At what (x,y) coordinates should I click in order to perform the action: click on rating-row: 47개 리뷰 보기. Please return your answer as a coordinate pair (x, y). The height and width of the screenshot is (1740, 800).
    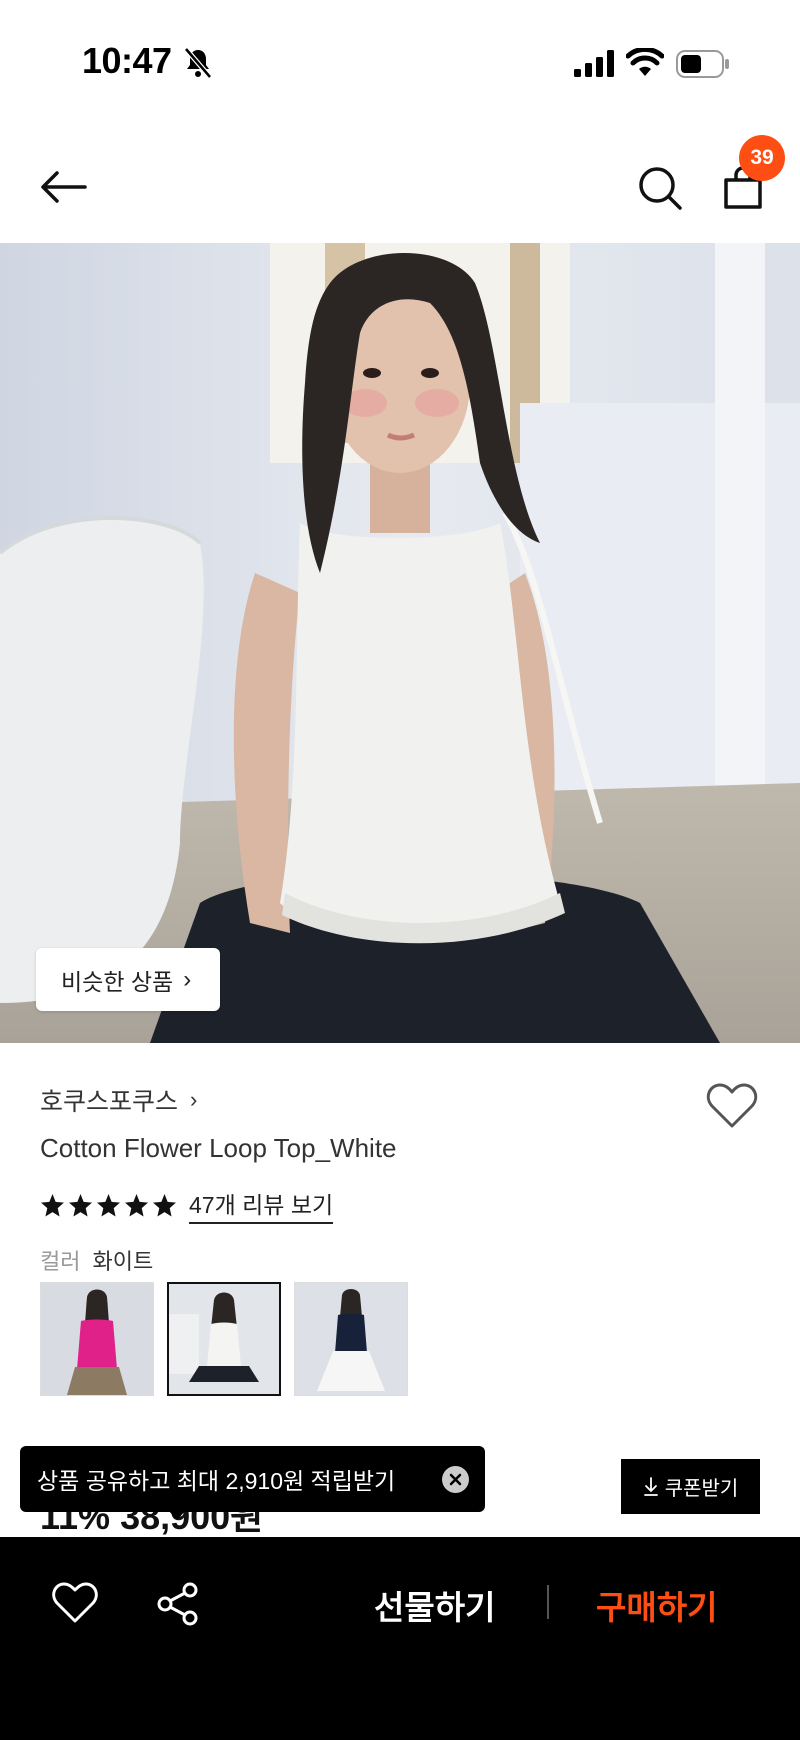
    Looking at the image, I should click on (187, 1205).